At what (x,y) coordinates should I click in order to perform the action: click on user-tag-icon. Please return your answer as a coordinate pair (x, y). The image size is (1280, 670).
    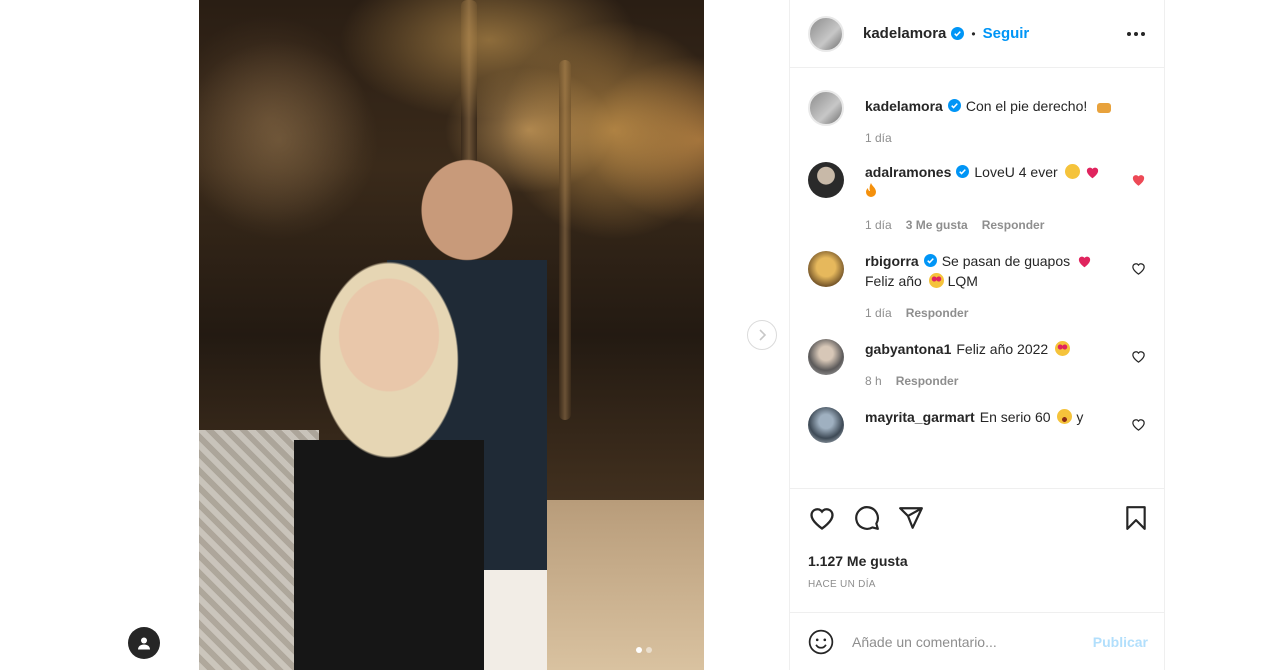
    Looking at the image, I should click on (144, 643).